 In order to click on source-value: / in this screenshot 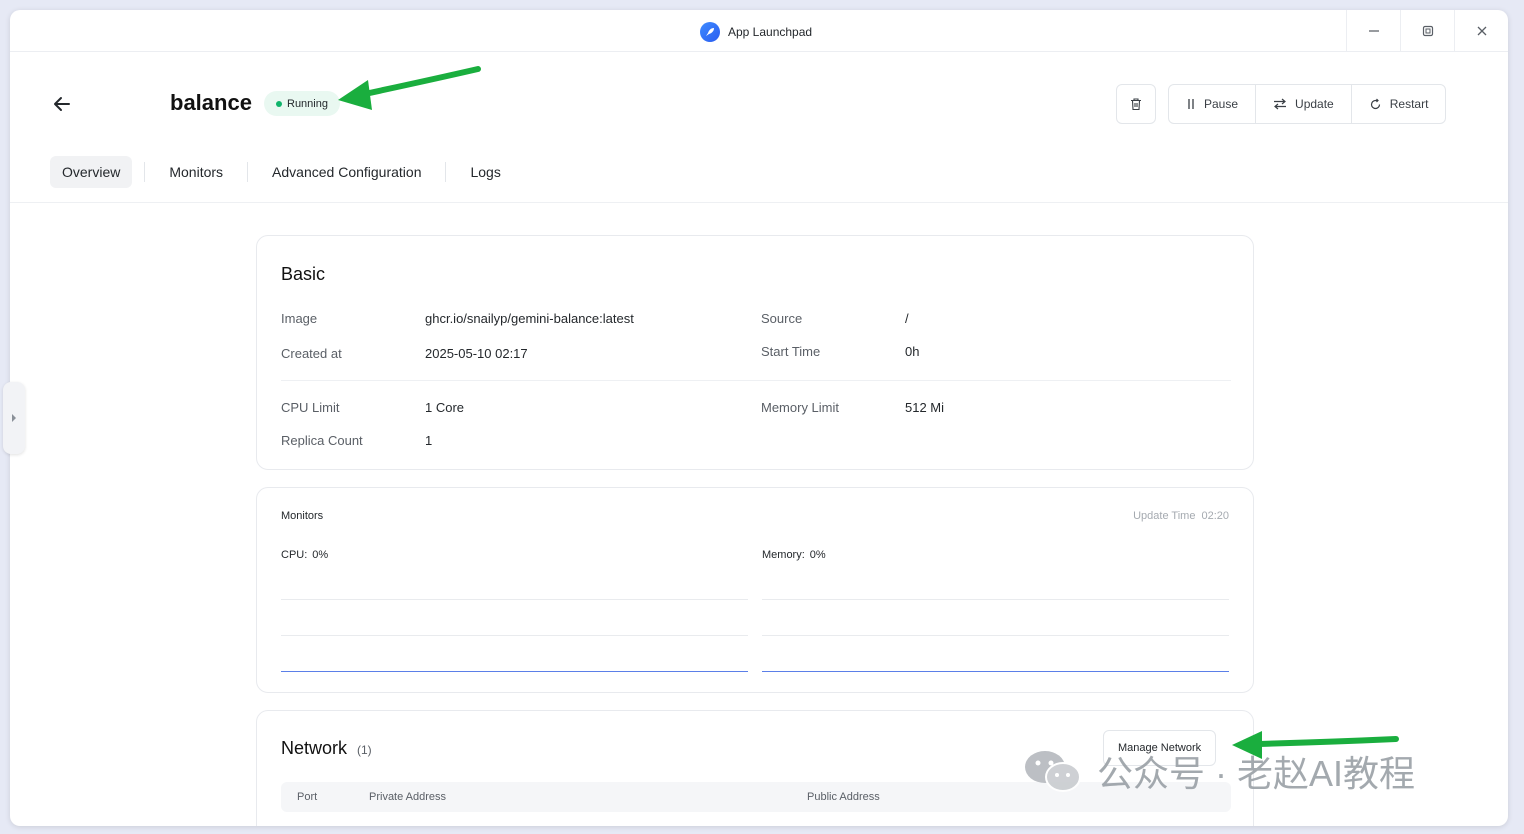, I will do `click(907, 318)`.